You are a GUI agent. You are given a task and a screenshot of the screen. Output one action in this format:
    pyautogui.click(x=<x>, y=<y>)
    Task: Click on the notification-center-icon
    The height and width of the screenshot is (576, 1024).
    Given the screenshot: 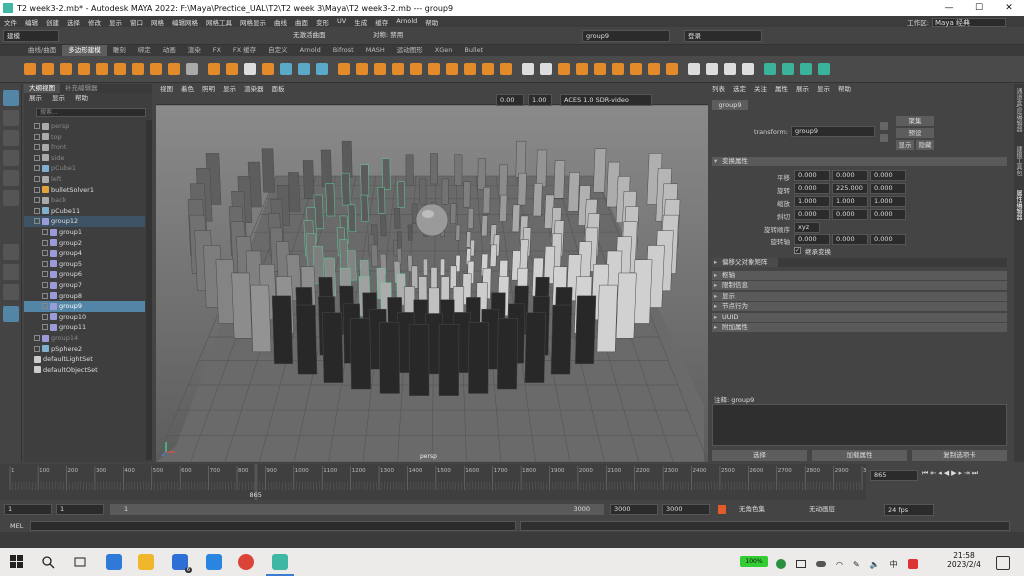 What is the action you would take?
    pyautogui.click(x=1003, y=563)
    